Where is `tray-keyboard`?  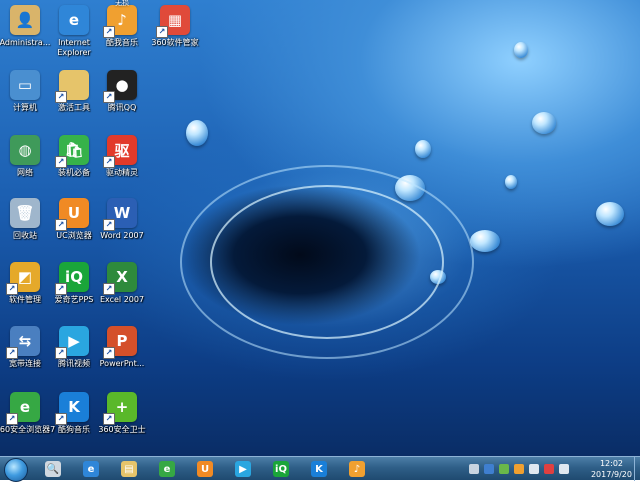
tray-keyboard is located at coordinates (474, 469).